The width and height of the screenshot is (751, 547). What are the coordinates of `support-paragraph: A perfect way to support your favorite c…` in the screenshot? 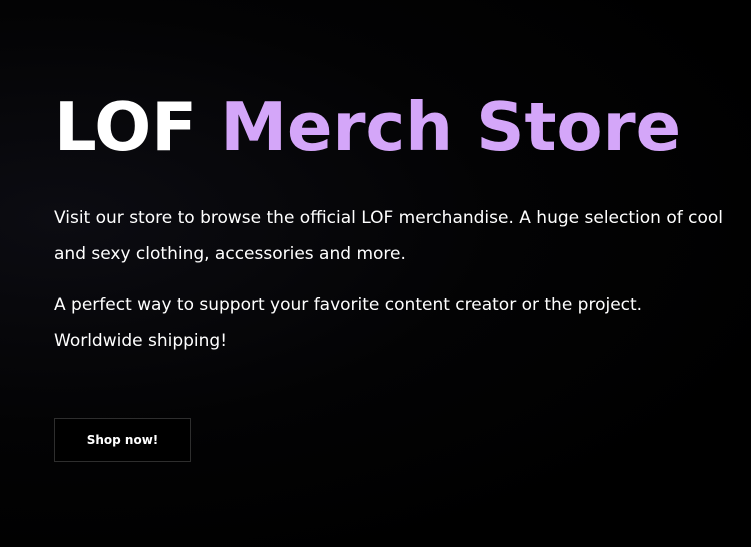 It's located at (348, 323).